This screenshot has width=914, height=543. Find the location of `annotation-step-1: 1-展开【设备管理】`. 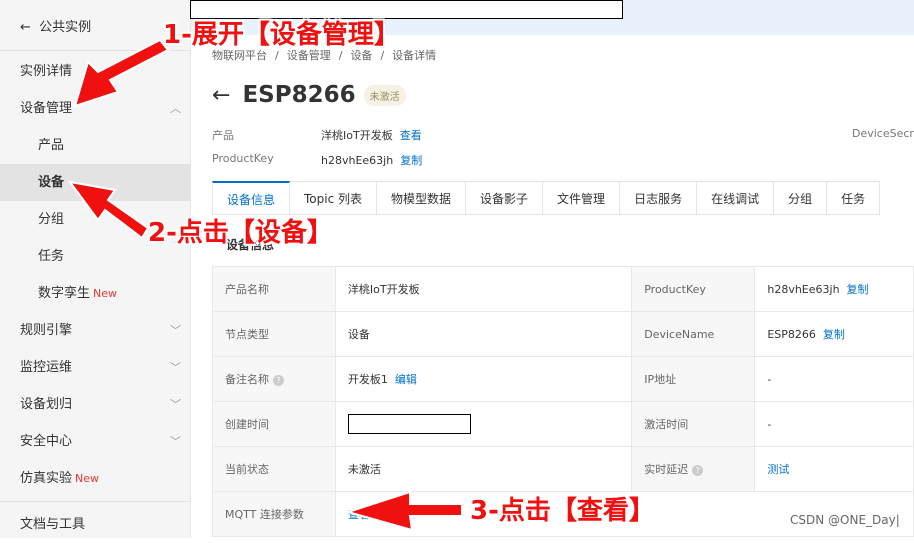

annotation-step-1: 1-展开【设备管理】 is located at coordinates (281, 35).